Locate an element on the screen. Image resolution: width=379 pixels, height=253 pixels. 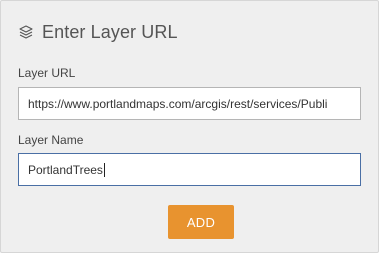
panel-title: Enter Layer URL is located at coordinates (110, 31).